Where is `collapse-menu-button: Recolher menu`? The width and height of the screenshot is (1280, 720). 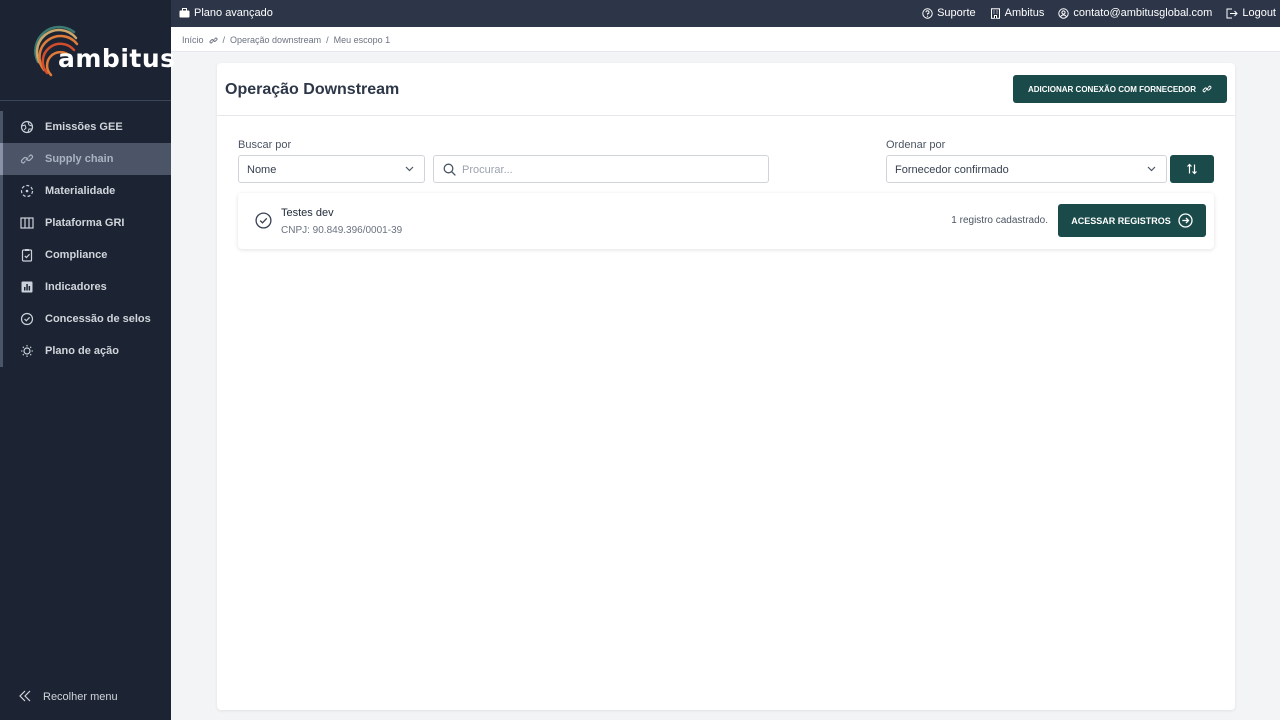
collapse-menu-button: Recolher menu is located at coordinates (85, 697).